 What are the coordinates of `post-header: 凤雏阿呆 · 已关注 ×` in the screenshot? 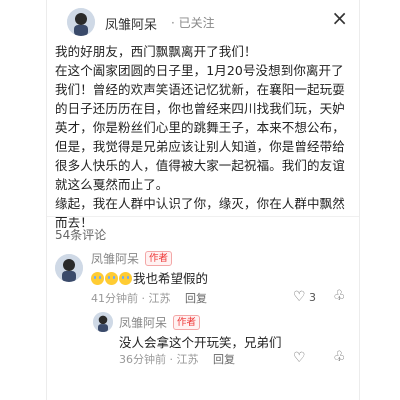 It's located at (209, 22).